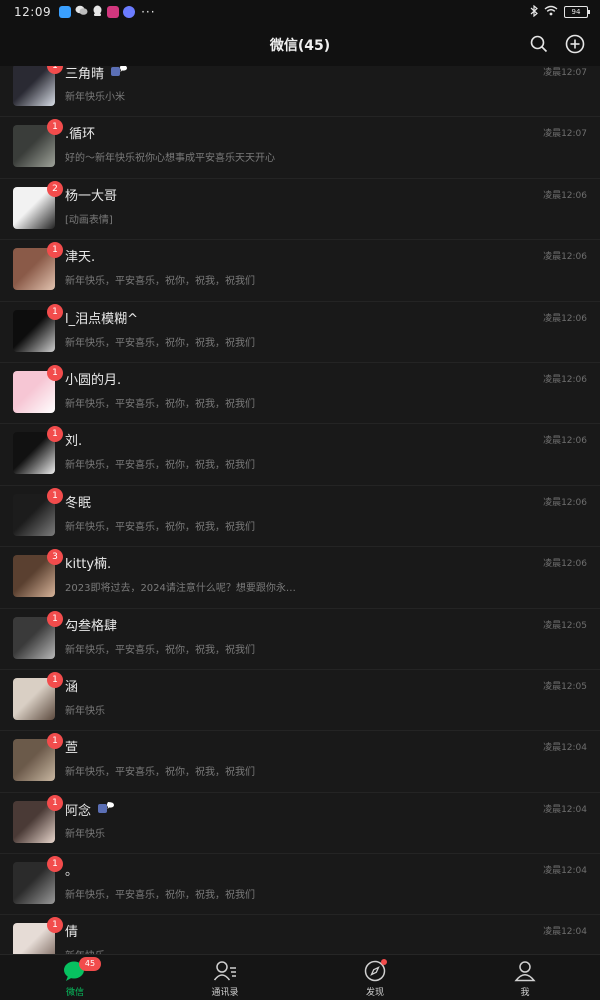 Image resolution: width=600 pixels, height=1000 pixels. I want to click on chat-body: 萱新年快乐，平安喜乐，祝你，祝我，祝我们, so click(332, 754).